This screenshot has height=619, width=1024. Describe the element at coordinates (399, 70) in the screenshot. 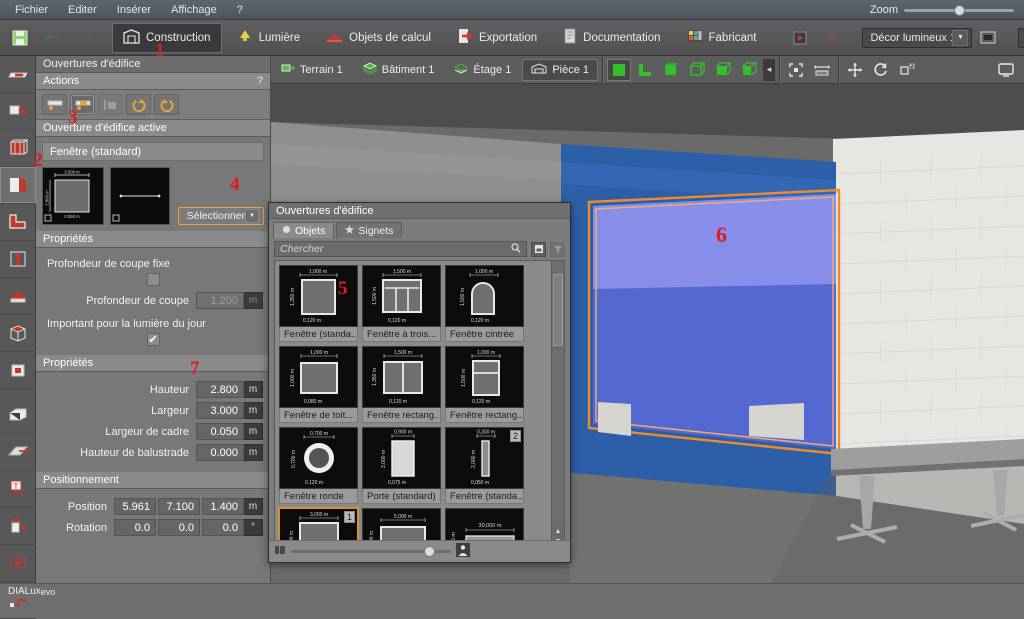

I see `breadcrumb-batiment: Bâtiment 1` at that location.